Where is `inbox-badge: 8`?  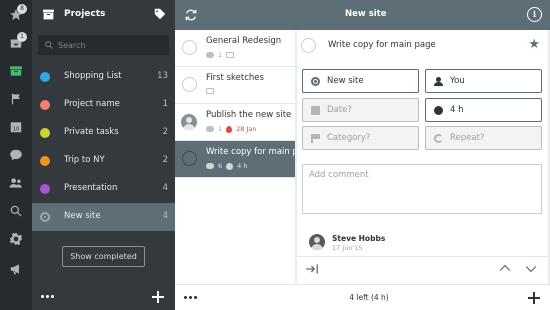
inbox-badge: 8 is located at coordinates (22, 9).